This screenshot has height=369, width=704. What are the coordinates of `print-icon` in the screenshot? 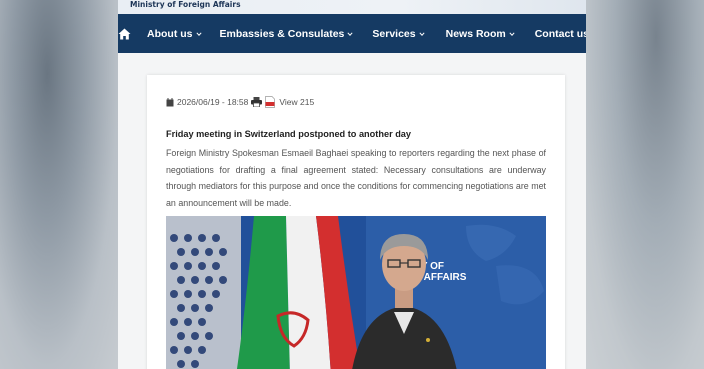 It's located at (257, 102).